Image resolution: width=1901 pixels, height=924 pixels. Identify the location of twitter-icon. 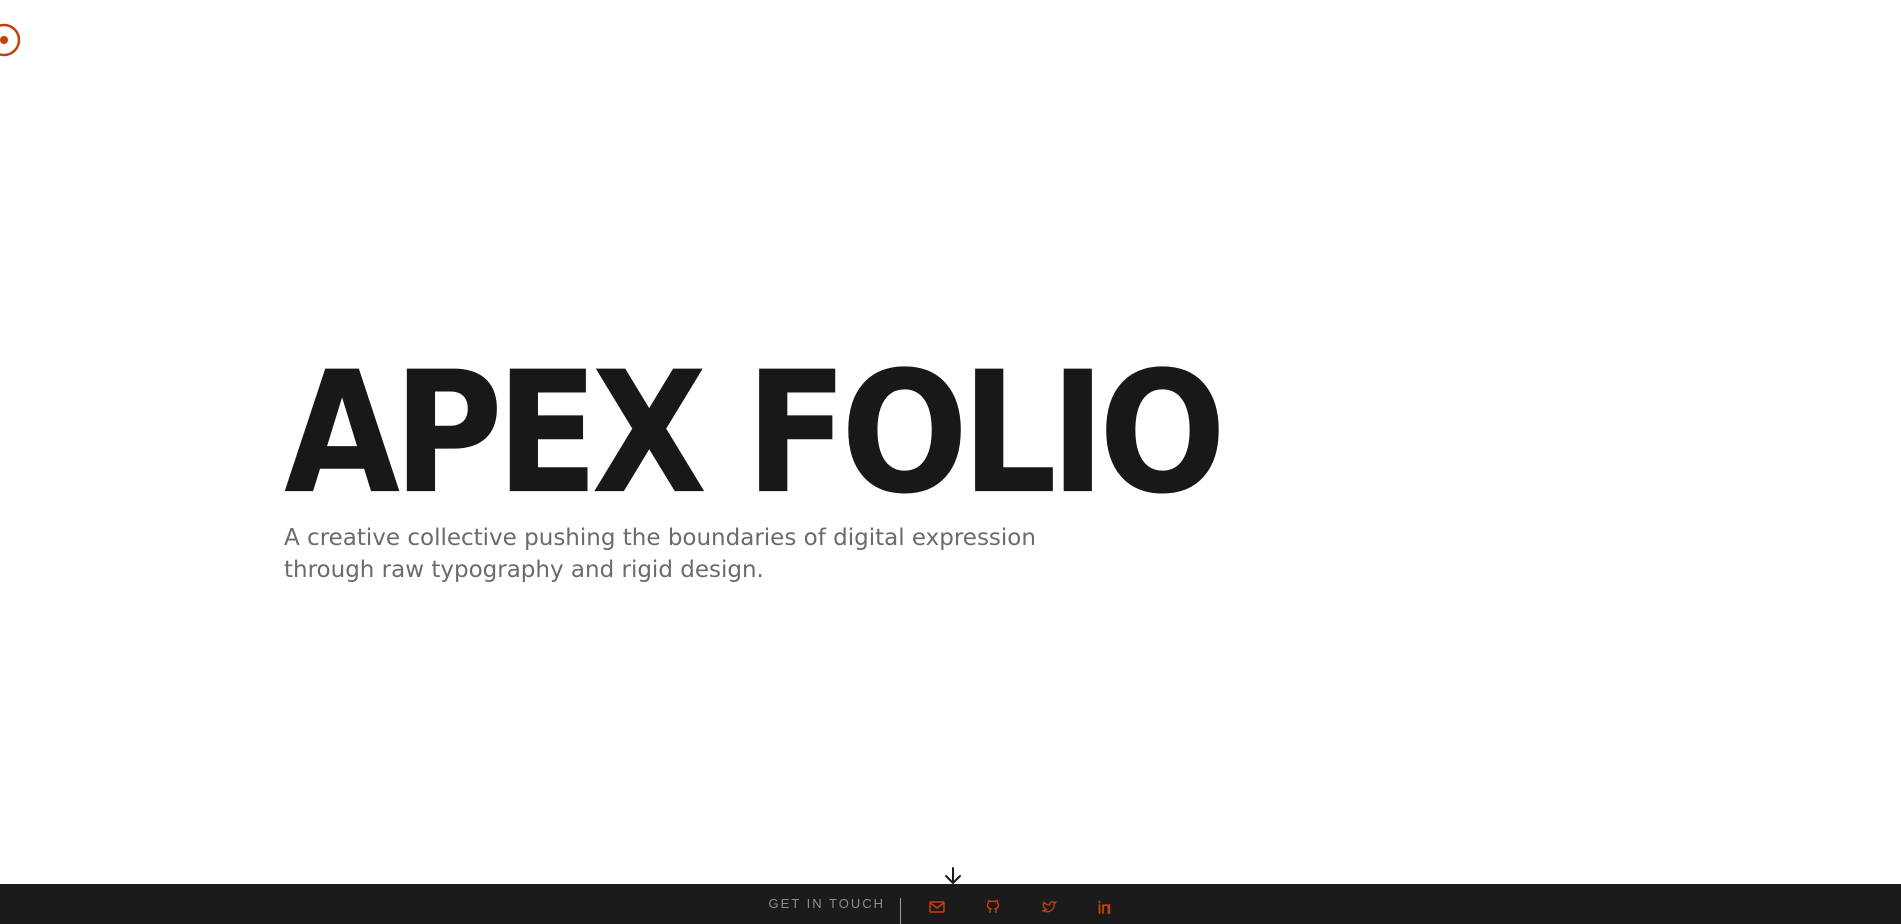
(1049, 907).